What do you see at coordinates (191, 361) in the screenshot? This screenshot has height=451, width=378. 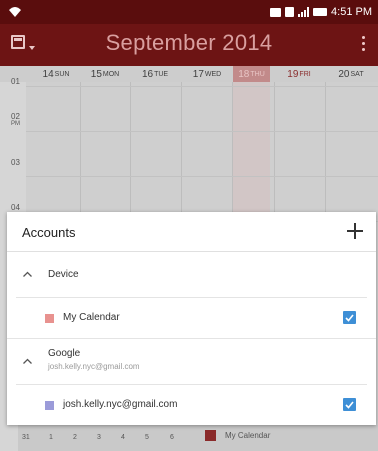 I see `account-group-google: Google josh.kelly.nyc@gmail.com` at bounding box center [191, 361].